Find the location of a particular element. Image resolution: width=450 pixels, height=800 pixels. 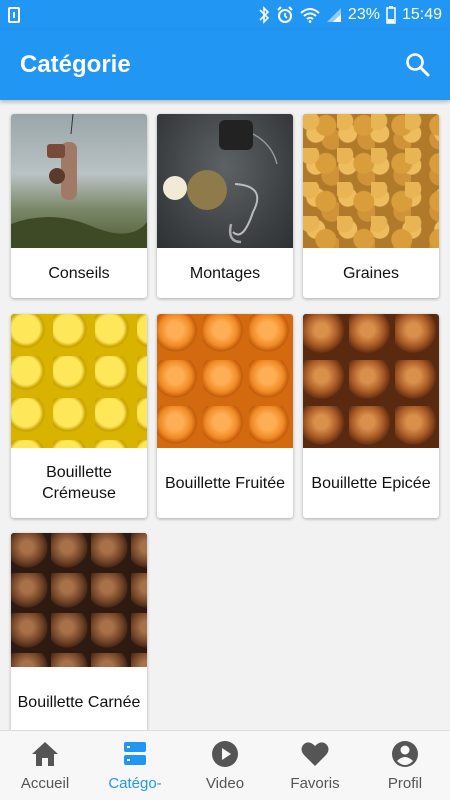

nav-label: Favoris is located at coordinates (315, 783).